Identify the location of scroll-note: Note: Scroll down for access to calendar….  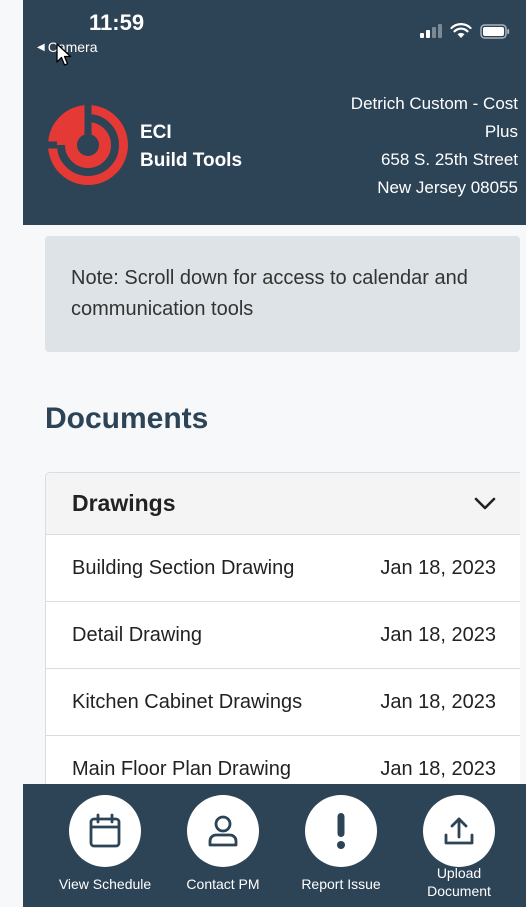
(282, 294).